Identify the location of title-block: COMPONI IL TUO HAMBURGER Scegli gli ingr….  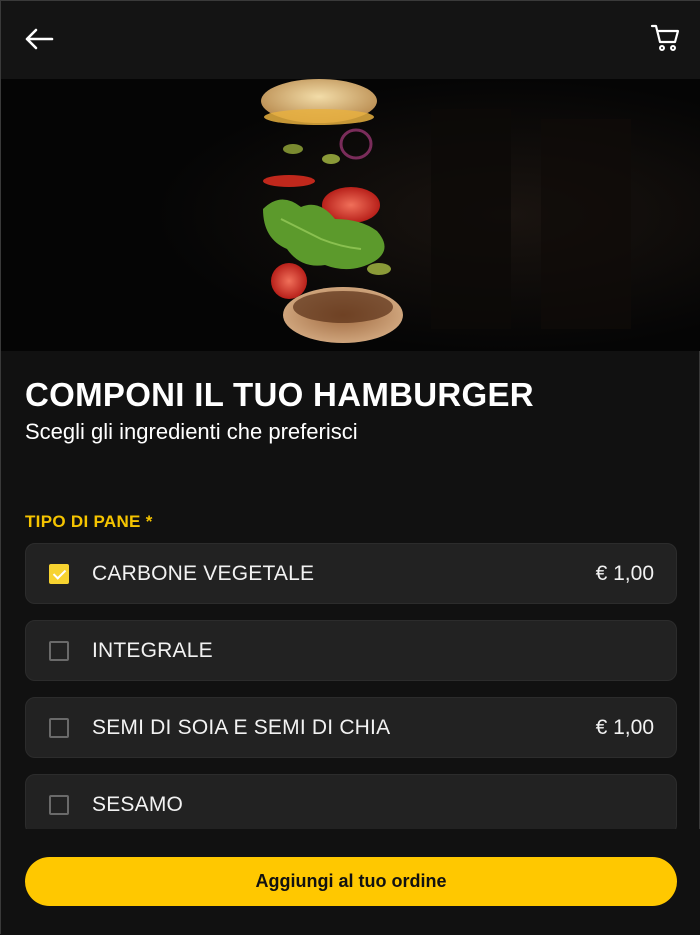
(350, 410).